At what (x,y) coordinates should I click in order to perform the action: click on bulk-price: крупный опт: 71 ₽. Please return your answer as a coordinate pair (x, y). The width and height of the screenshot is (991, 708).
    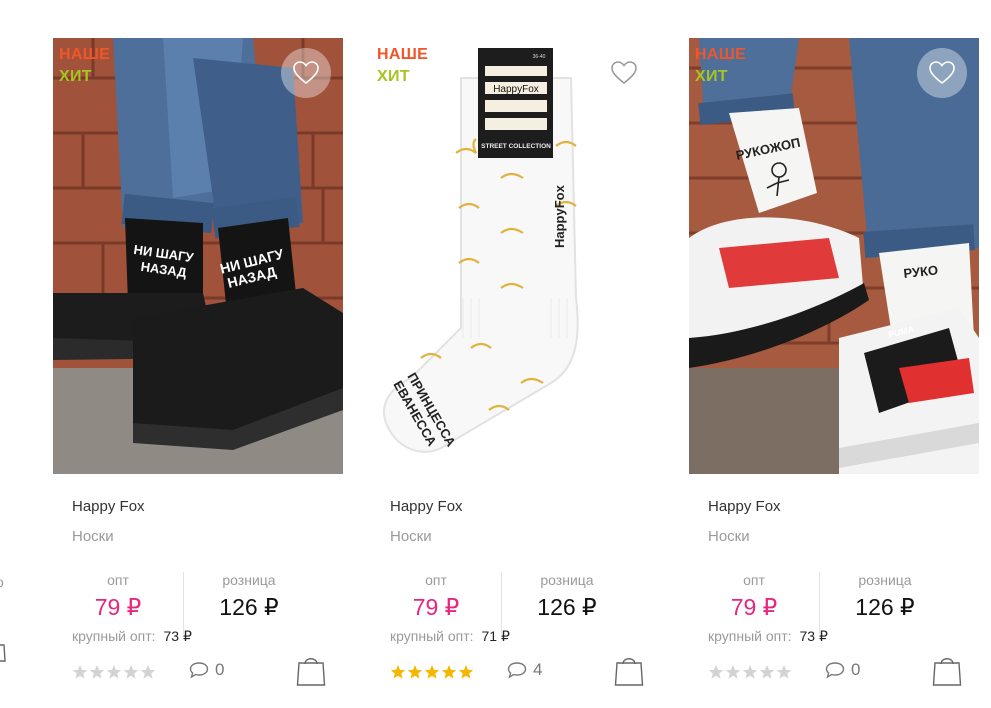
    Looking at the image, I should click on (450, 636).